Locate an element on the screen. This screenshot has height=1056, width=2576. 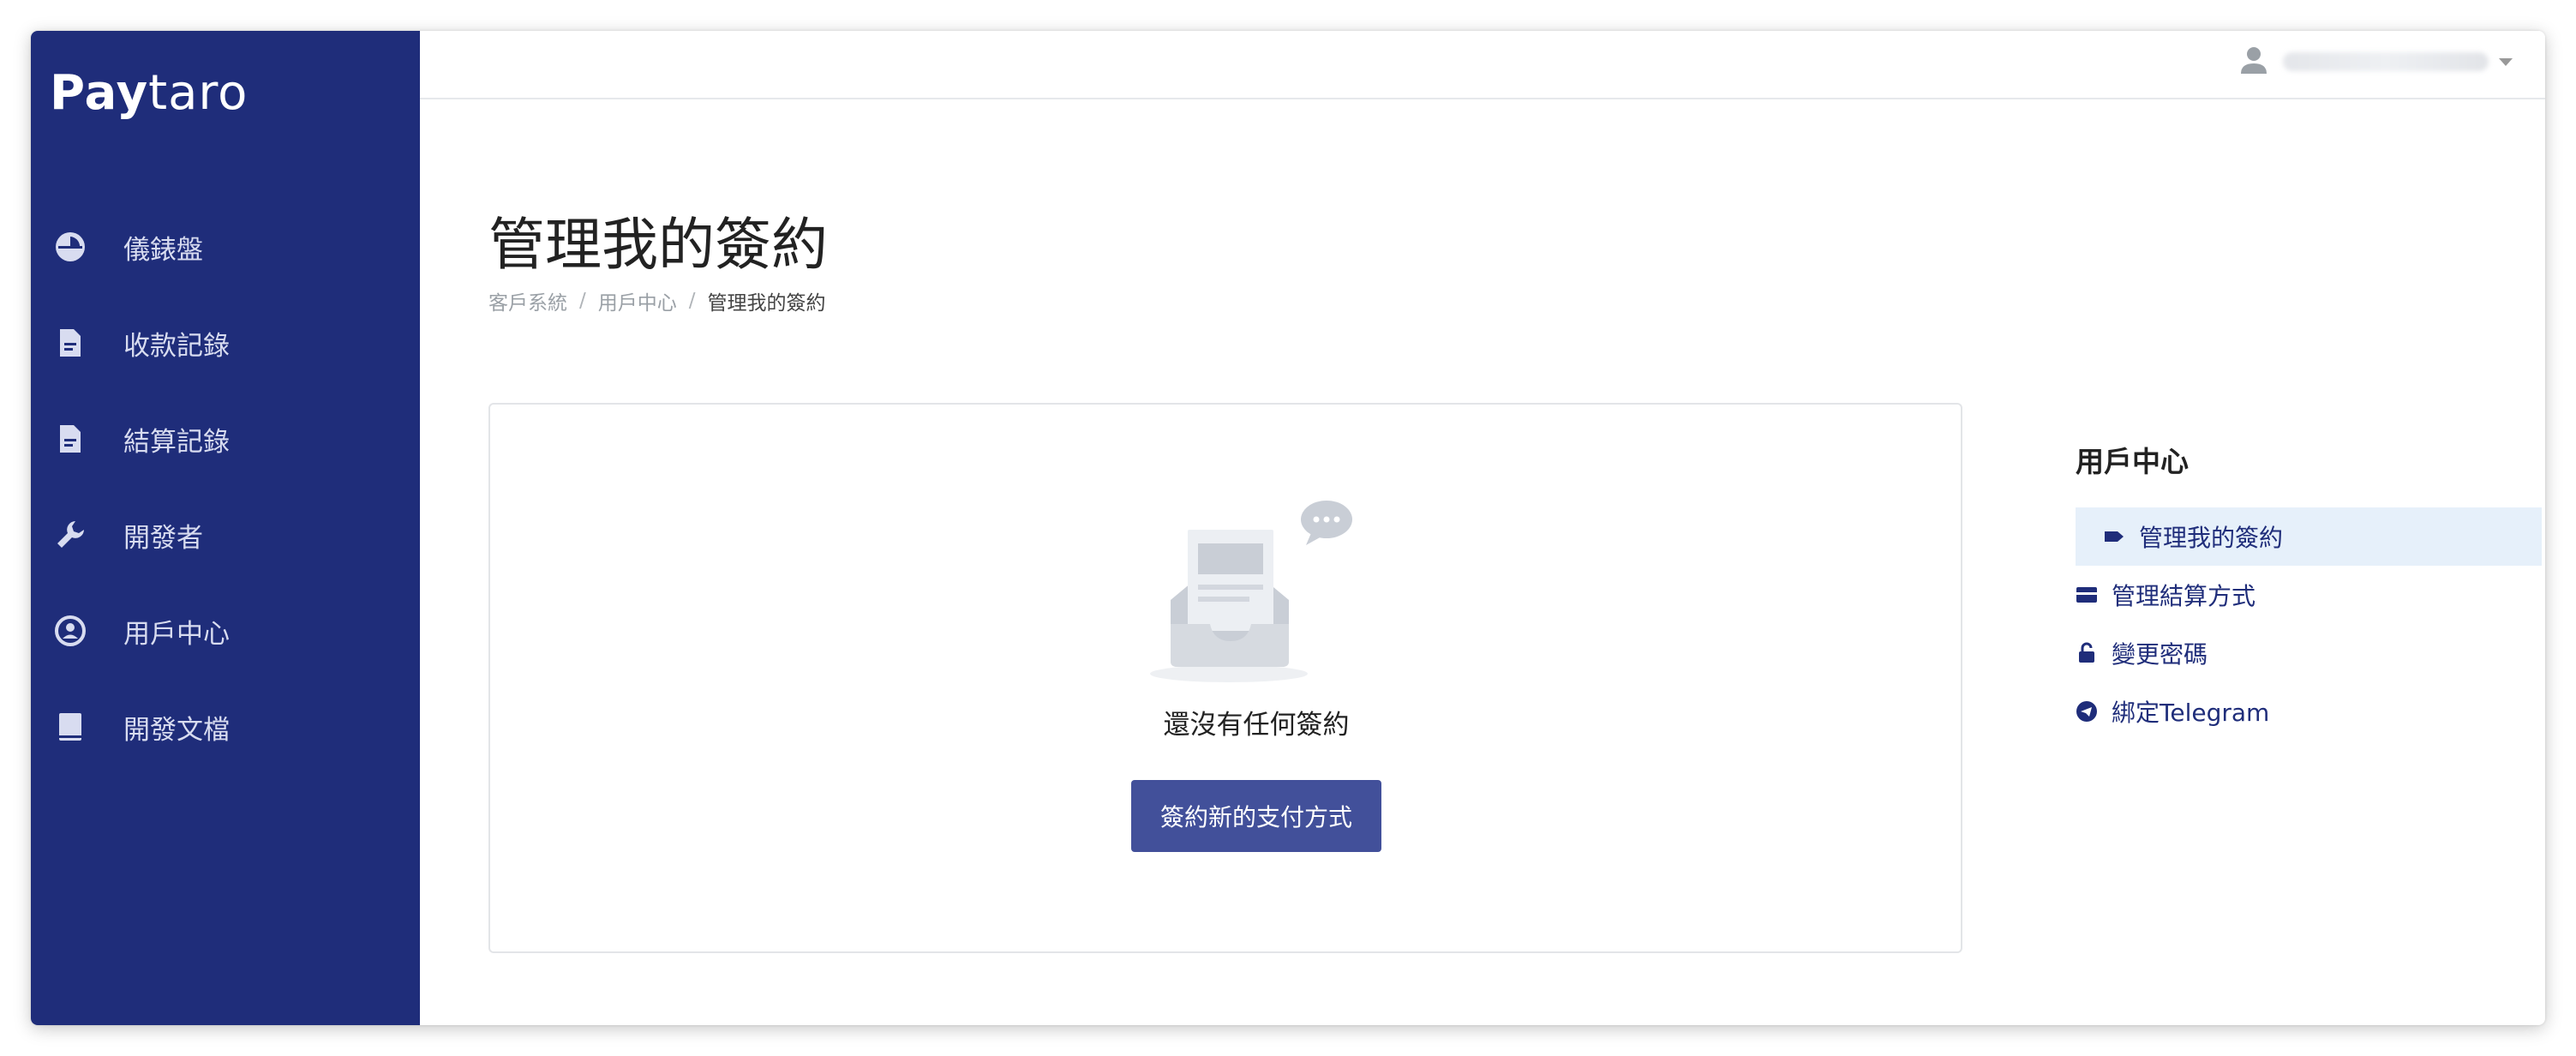
sidebar-item-settlement-records: 結算記錄 is located at coordinates (225, 439).